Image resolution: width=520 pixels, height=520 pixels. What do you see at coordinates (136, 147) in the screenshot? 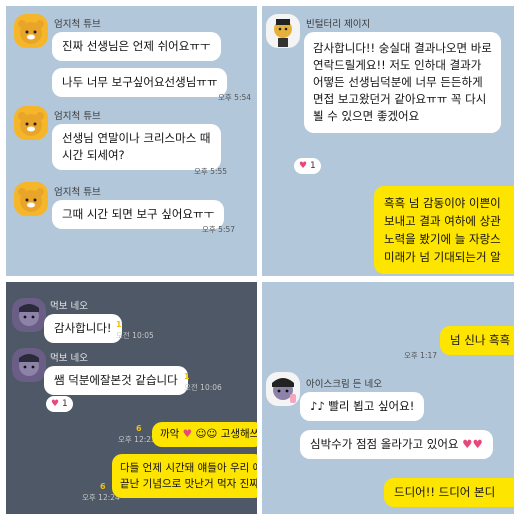
I see `message-bubble: 선생님 연말이나 크리스마스 때 시간 되세여?` at bounding box center [136, 147].